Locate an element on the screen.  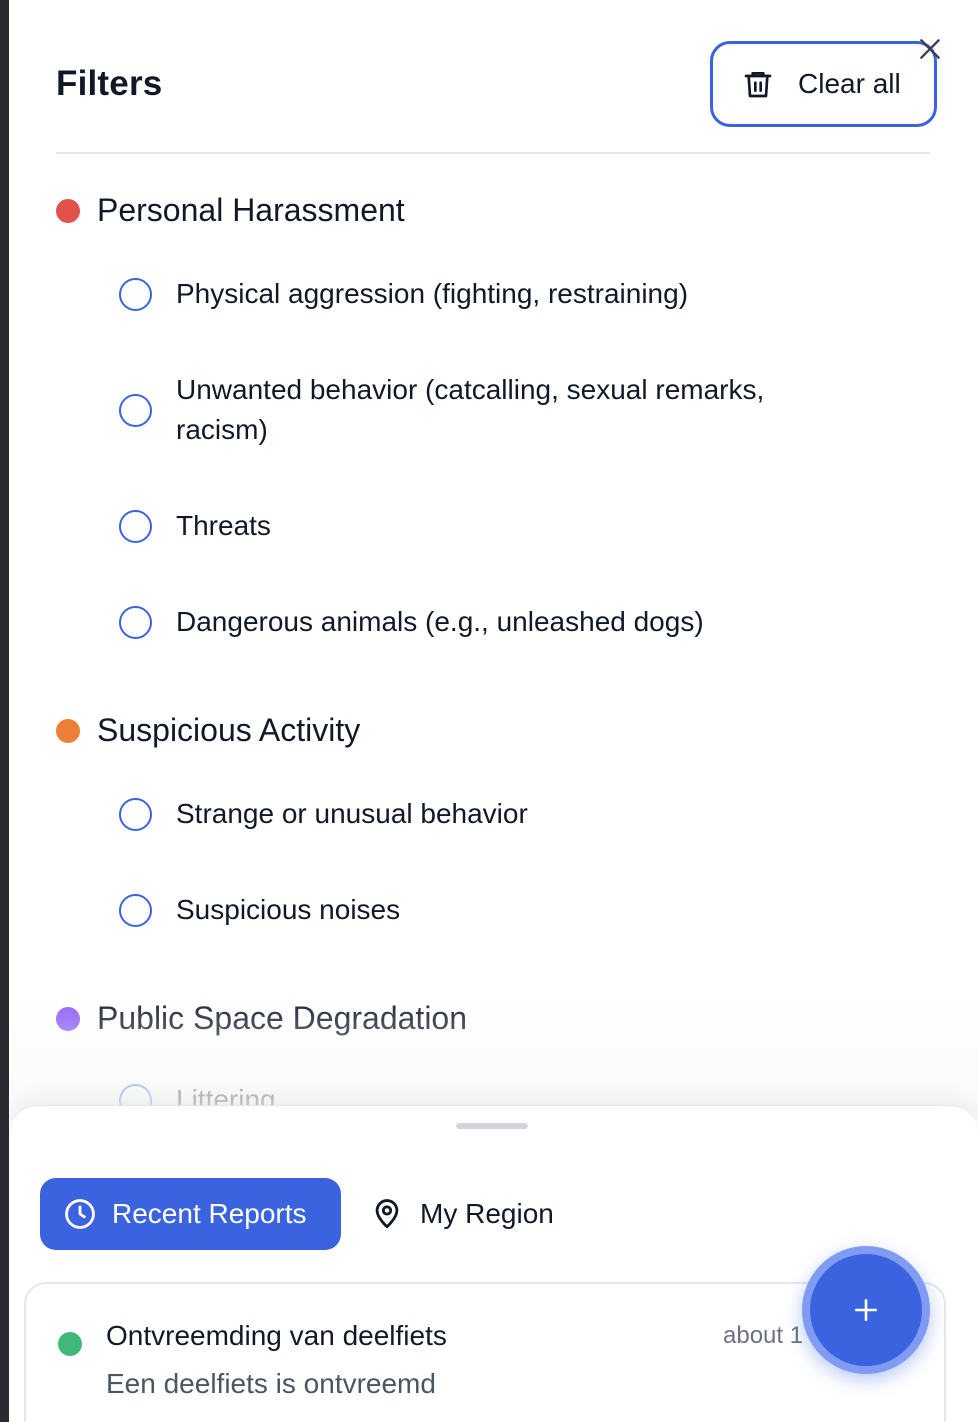
category-label: Personal Harassment is located at coordinates (251, 210).